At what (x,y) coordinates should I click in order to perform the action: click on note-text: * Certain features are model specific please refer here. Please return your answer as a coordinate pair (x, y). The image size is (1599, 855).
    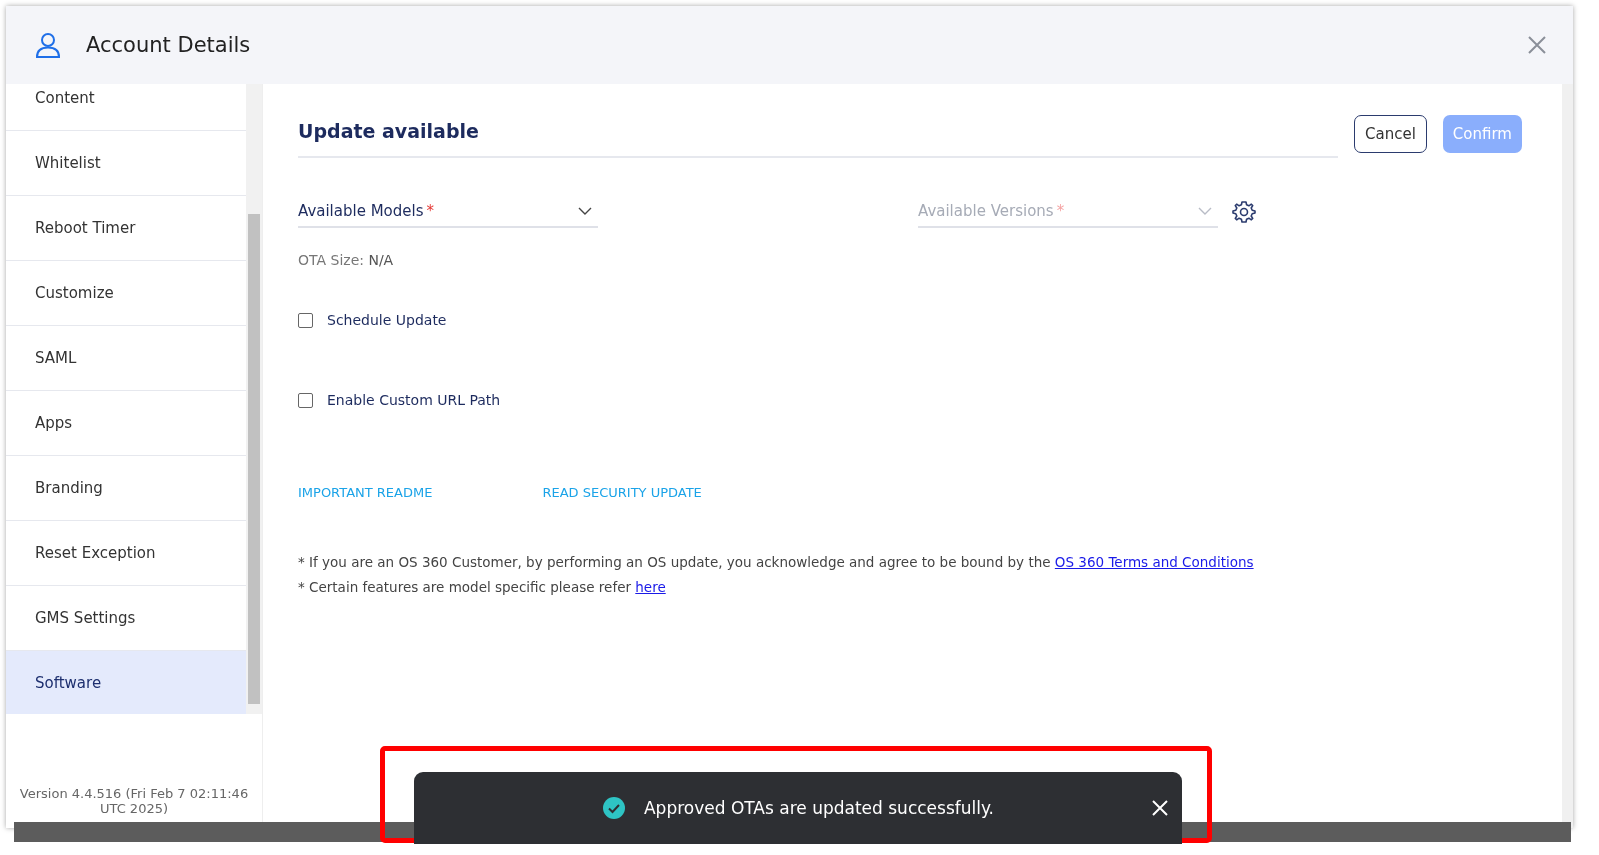
    Looking at the image, I should click on (482, 587).